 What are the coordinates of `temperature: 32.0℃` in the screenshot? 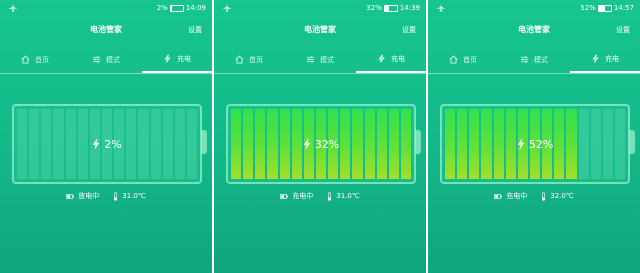 It's located at (557, 196).